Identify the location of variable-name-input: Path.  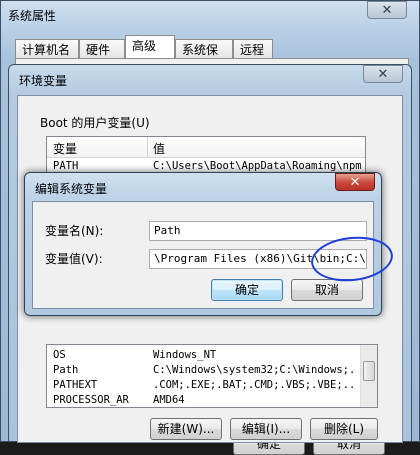
(258, 231).